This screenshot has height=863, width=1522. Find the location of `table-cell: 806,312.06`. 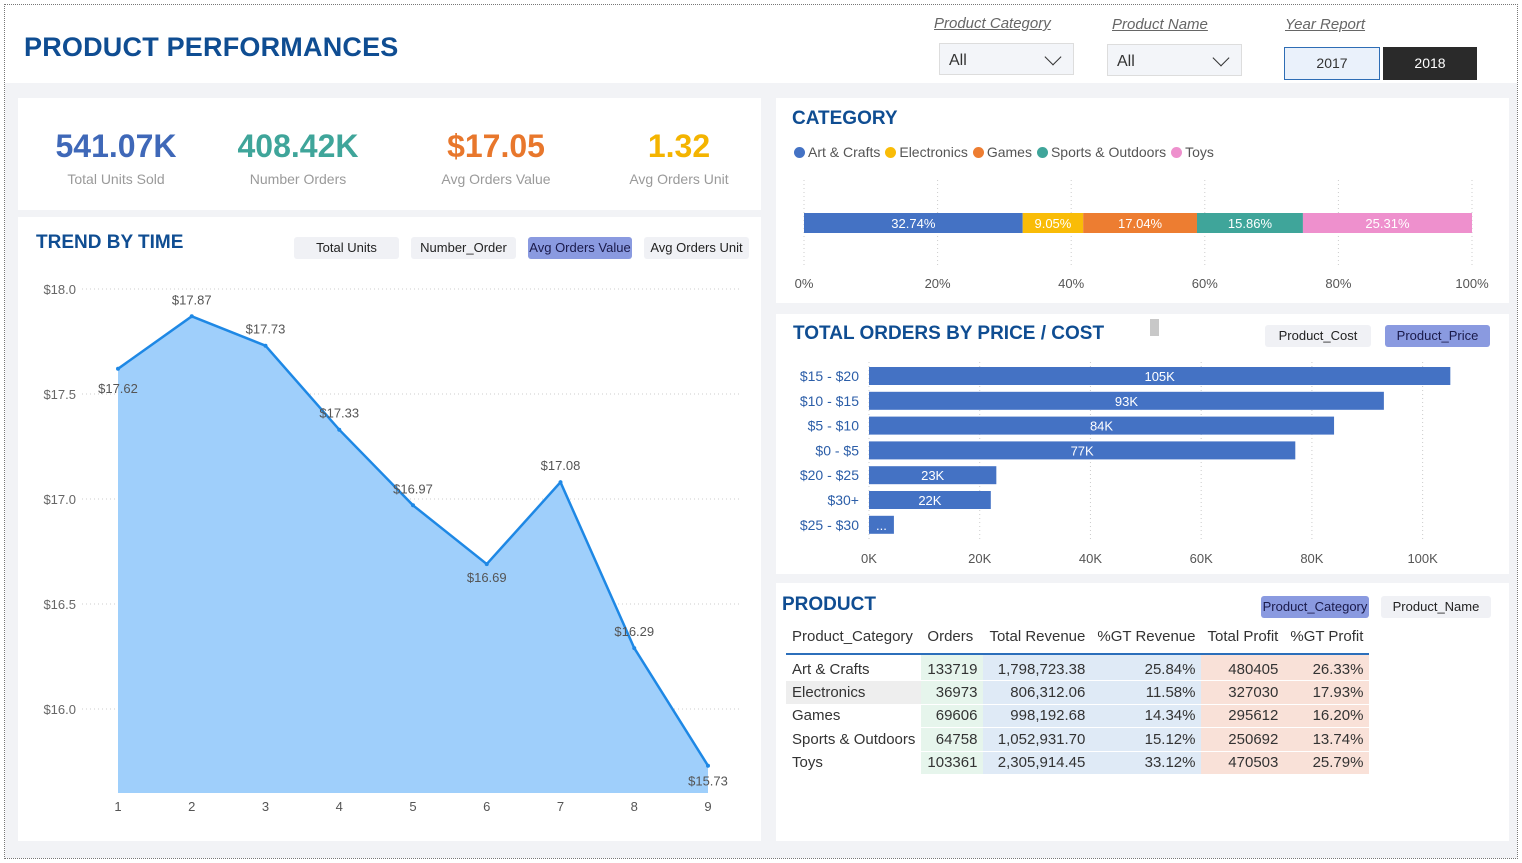

table-cell: 806,312.06 is located at coordinates (1037, 692).